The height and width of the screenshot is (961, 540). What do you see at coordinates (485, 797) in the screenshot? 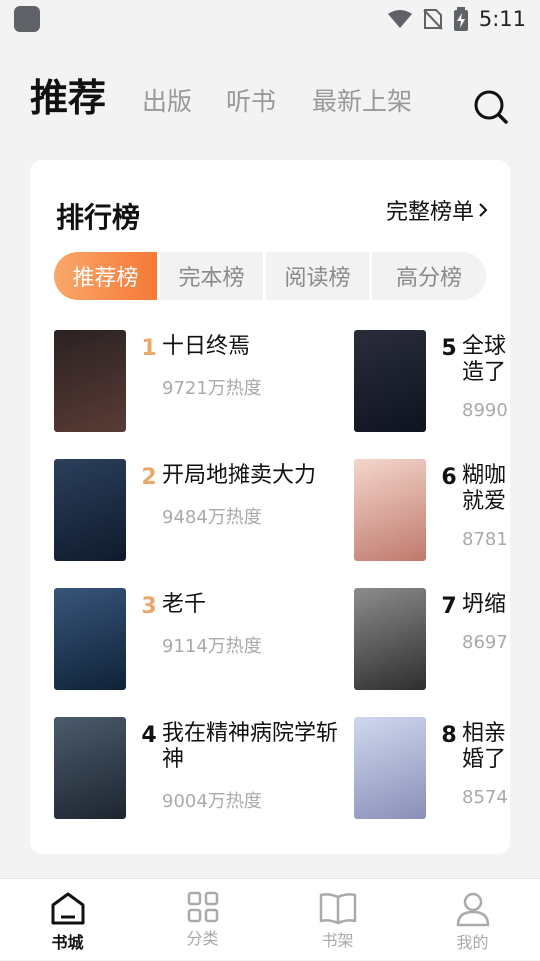
I see `book-heat: 8574` at bounding box center [485, 797].